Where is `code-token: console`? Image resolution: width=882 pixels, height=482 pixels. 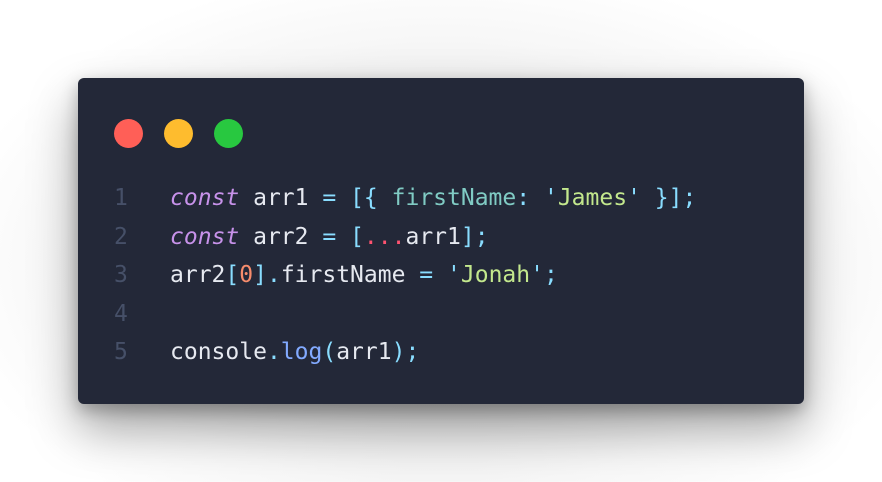
code-token: console is located at coordinates (218, 352).